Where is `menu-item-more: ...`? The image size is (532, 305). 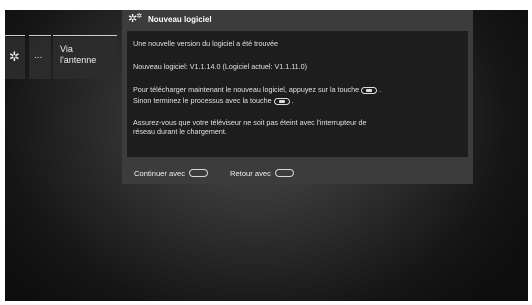
menu-item-more: ... is located at coordinates (40, 57).